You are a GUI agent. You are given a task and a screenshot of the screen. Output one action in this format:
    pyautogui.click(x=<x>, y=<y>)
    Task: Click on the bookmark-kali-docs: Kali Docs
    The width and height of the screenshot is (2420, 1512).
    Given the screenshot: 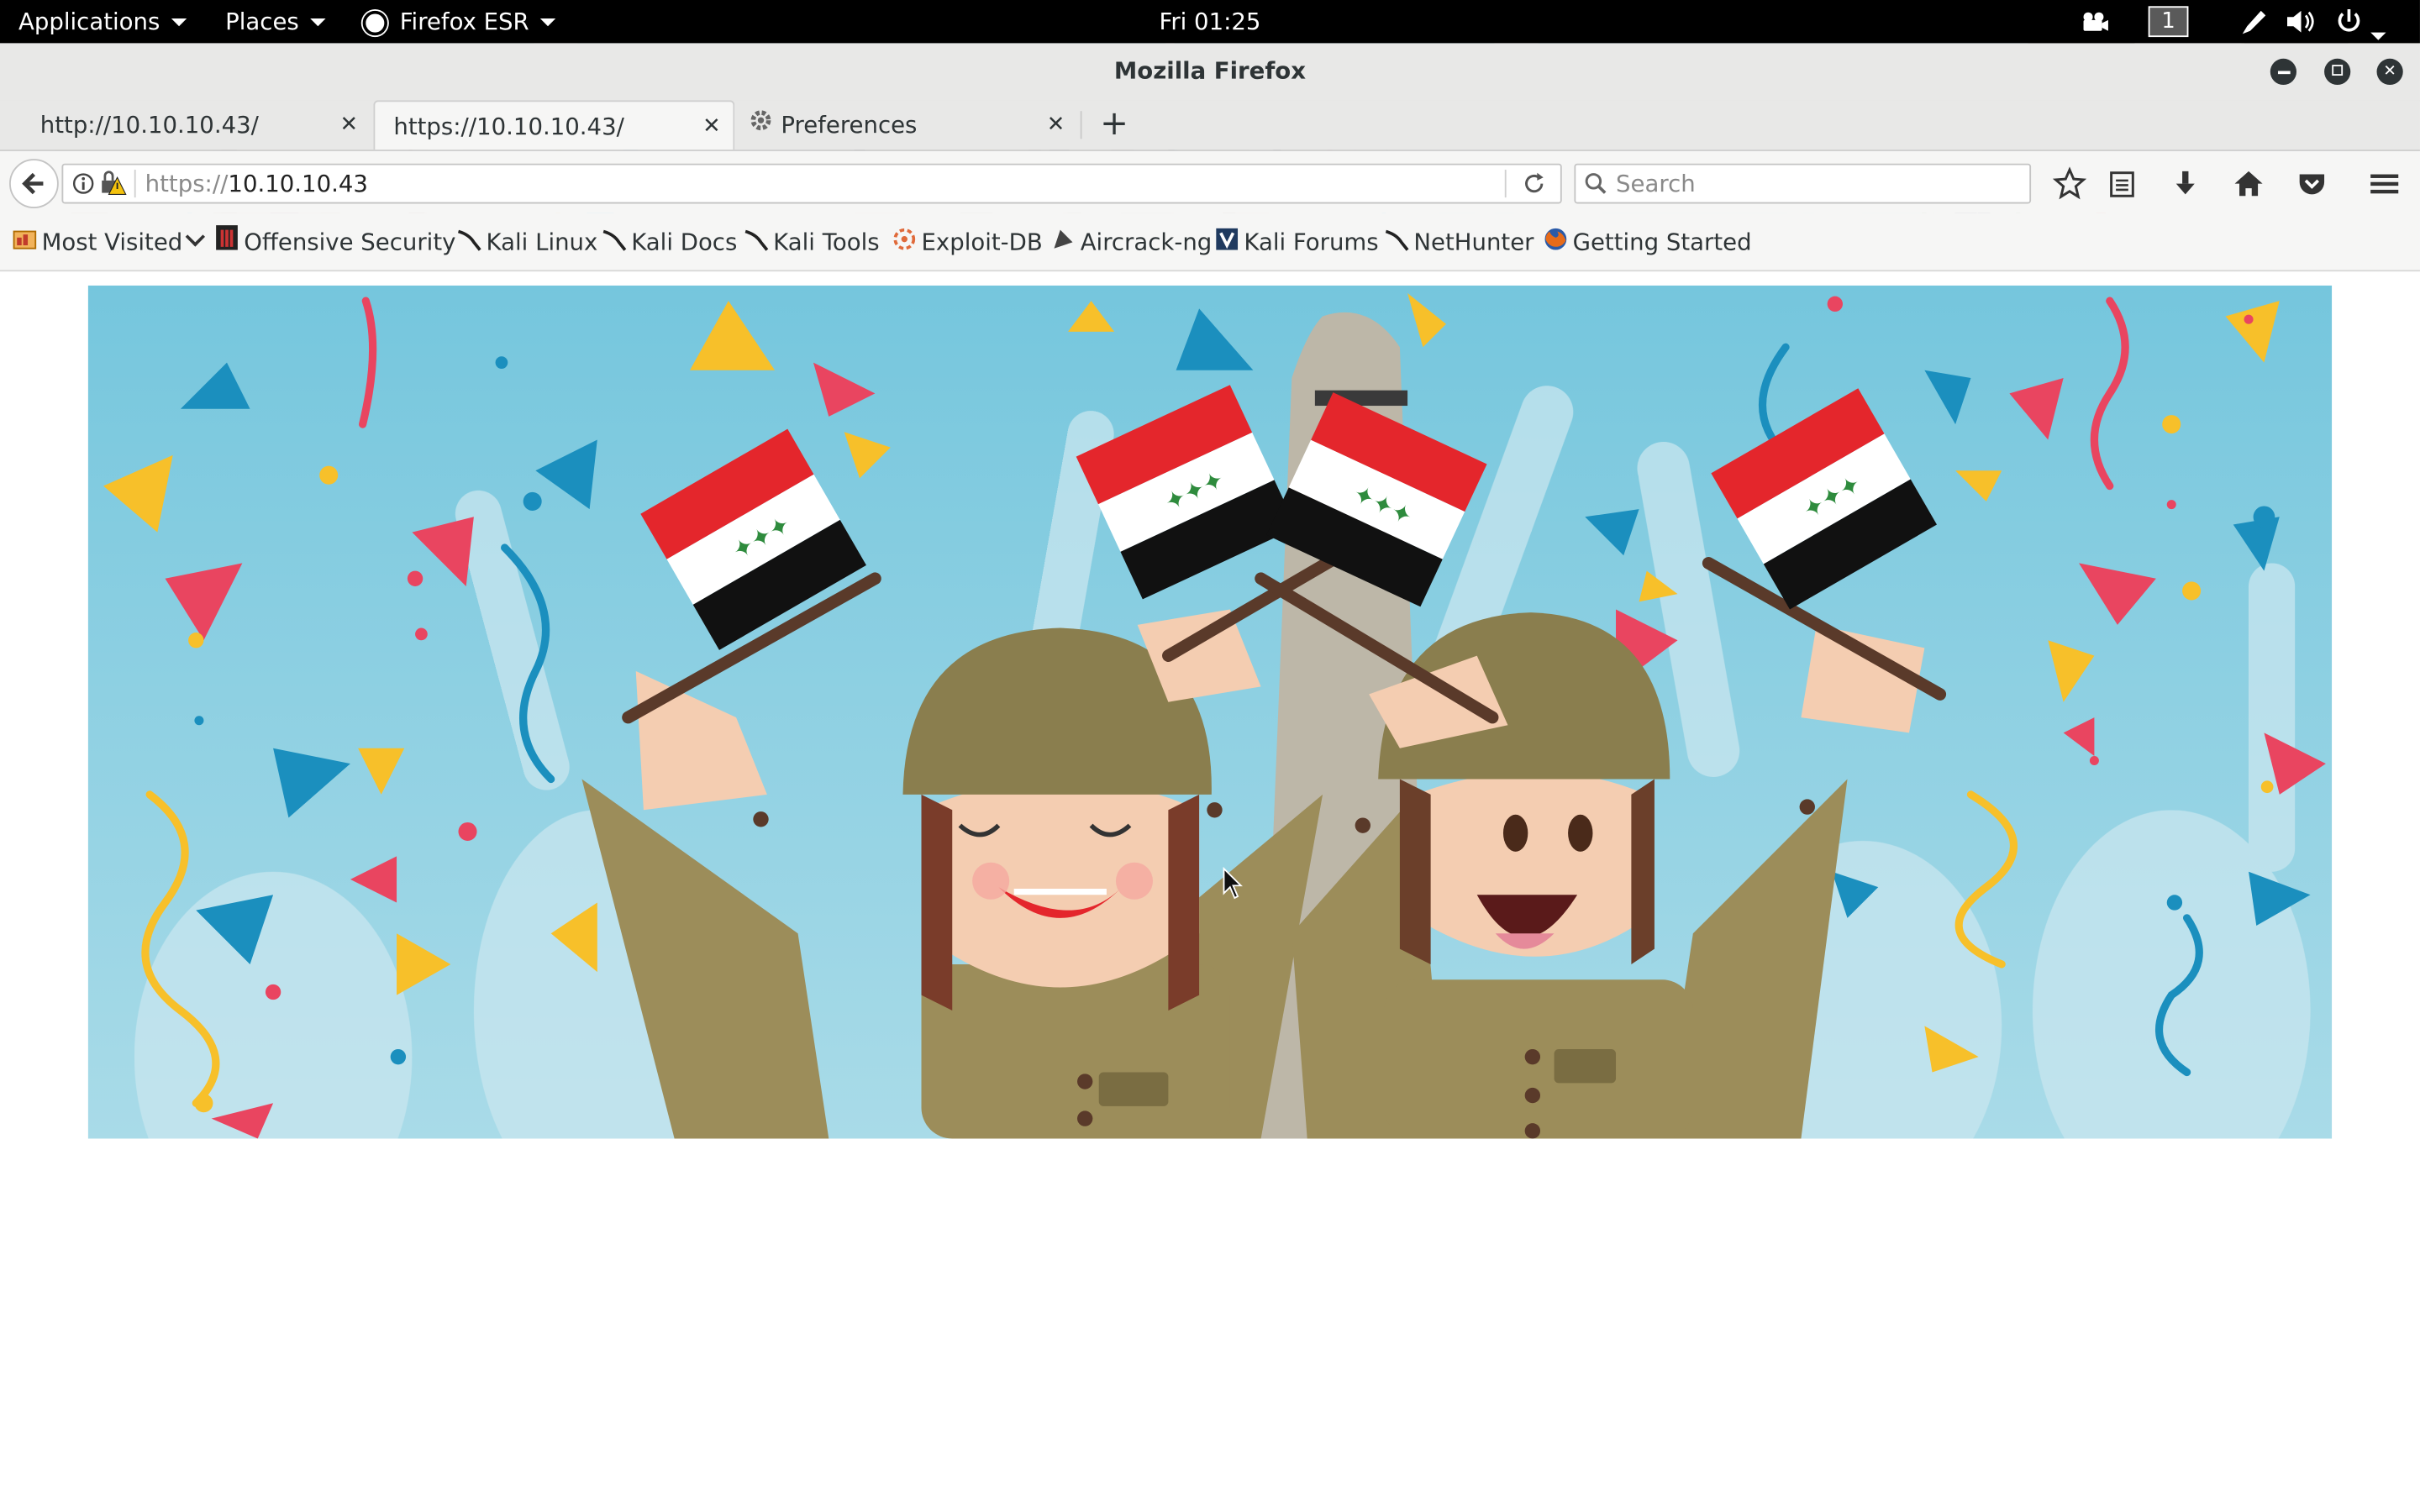 What is the action you would take?
    pyautogui.click(x=669, y=242)
    